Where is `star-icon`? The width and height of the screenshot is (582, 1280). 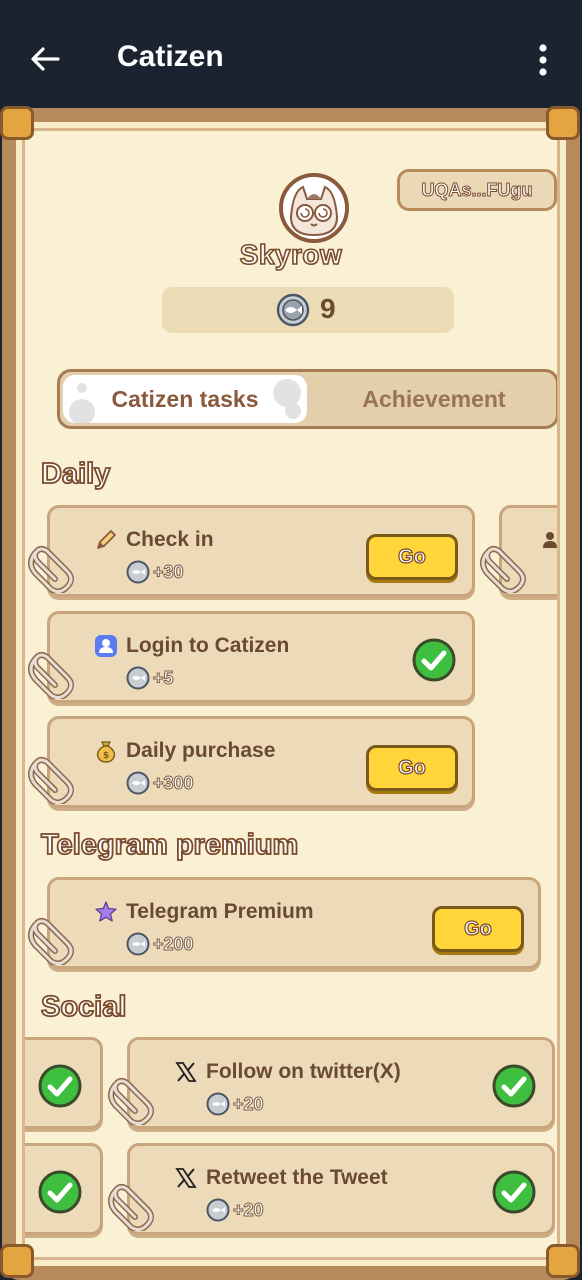 star-icon is located at coordinates (106, 911).